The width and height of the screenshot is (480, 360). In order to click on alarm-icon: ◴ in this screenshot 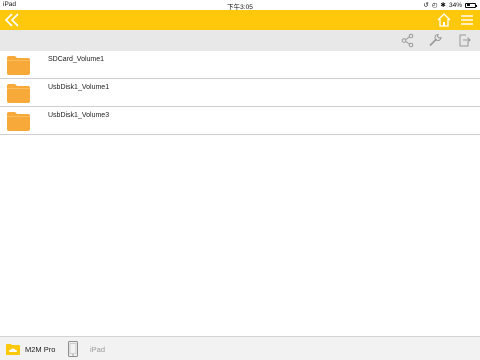, I will do `click(434, 5)`.